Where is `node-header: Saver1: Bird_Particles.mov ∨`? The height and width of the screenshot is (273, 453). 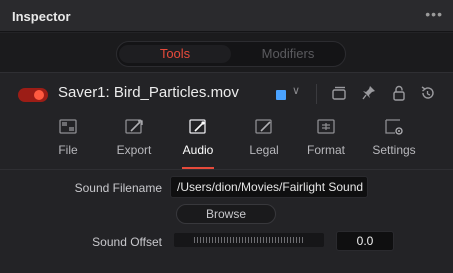 node-header: Saver1: Bird_Particles.mov ∨ is located at coordinates (226, 94).